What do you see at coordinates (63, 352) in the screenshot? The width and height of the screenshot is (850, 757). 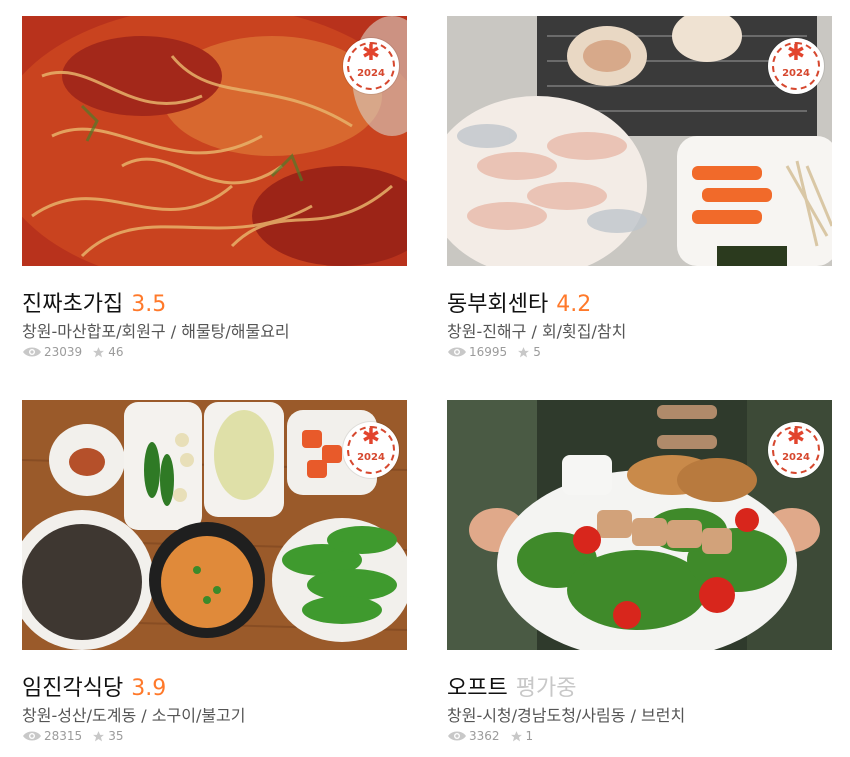 I see `view-count: 23039` at bounding box center [63, 352].